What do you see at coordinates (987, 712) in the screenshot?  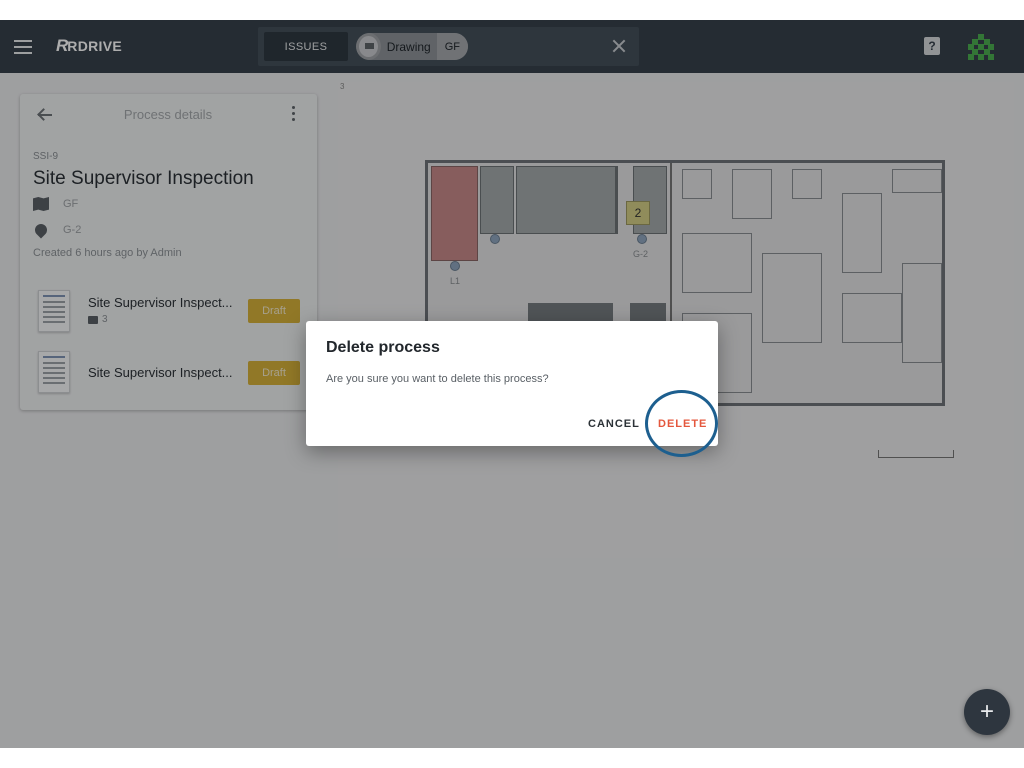 I see `add-fab-button: +` at bounding box center [987, 712].